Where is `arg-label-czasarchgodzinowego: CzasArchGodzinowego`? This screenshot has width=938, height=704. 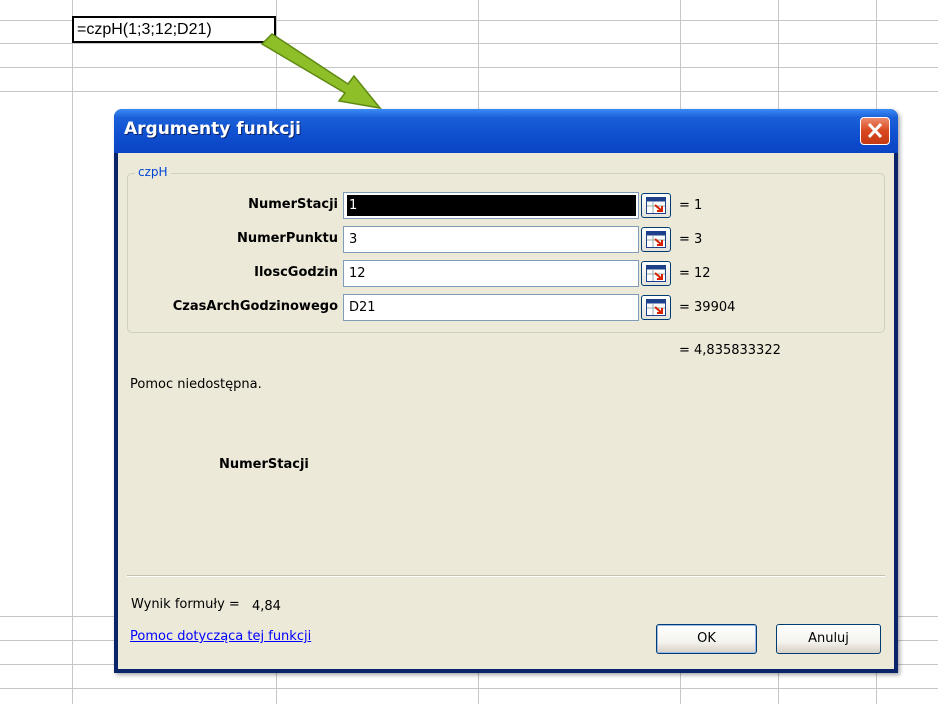 arg-label-czasarchgodzinowego: CzasArchGodzinowego is located at coordinates (255, 306).